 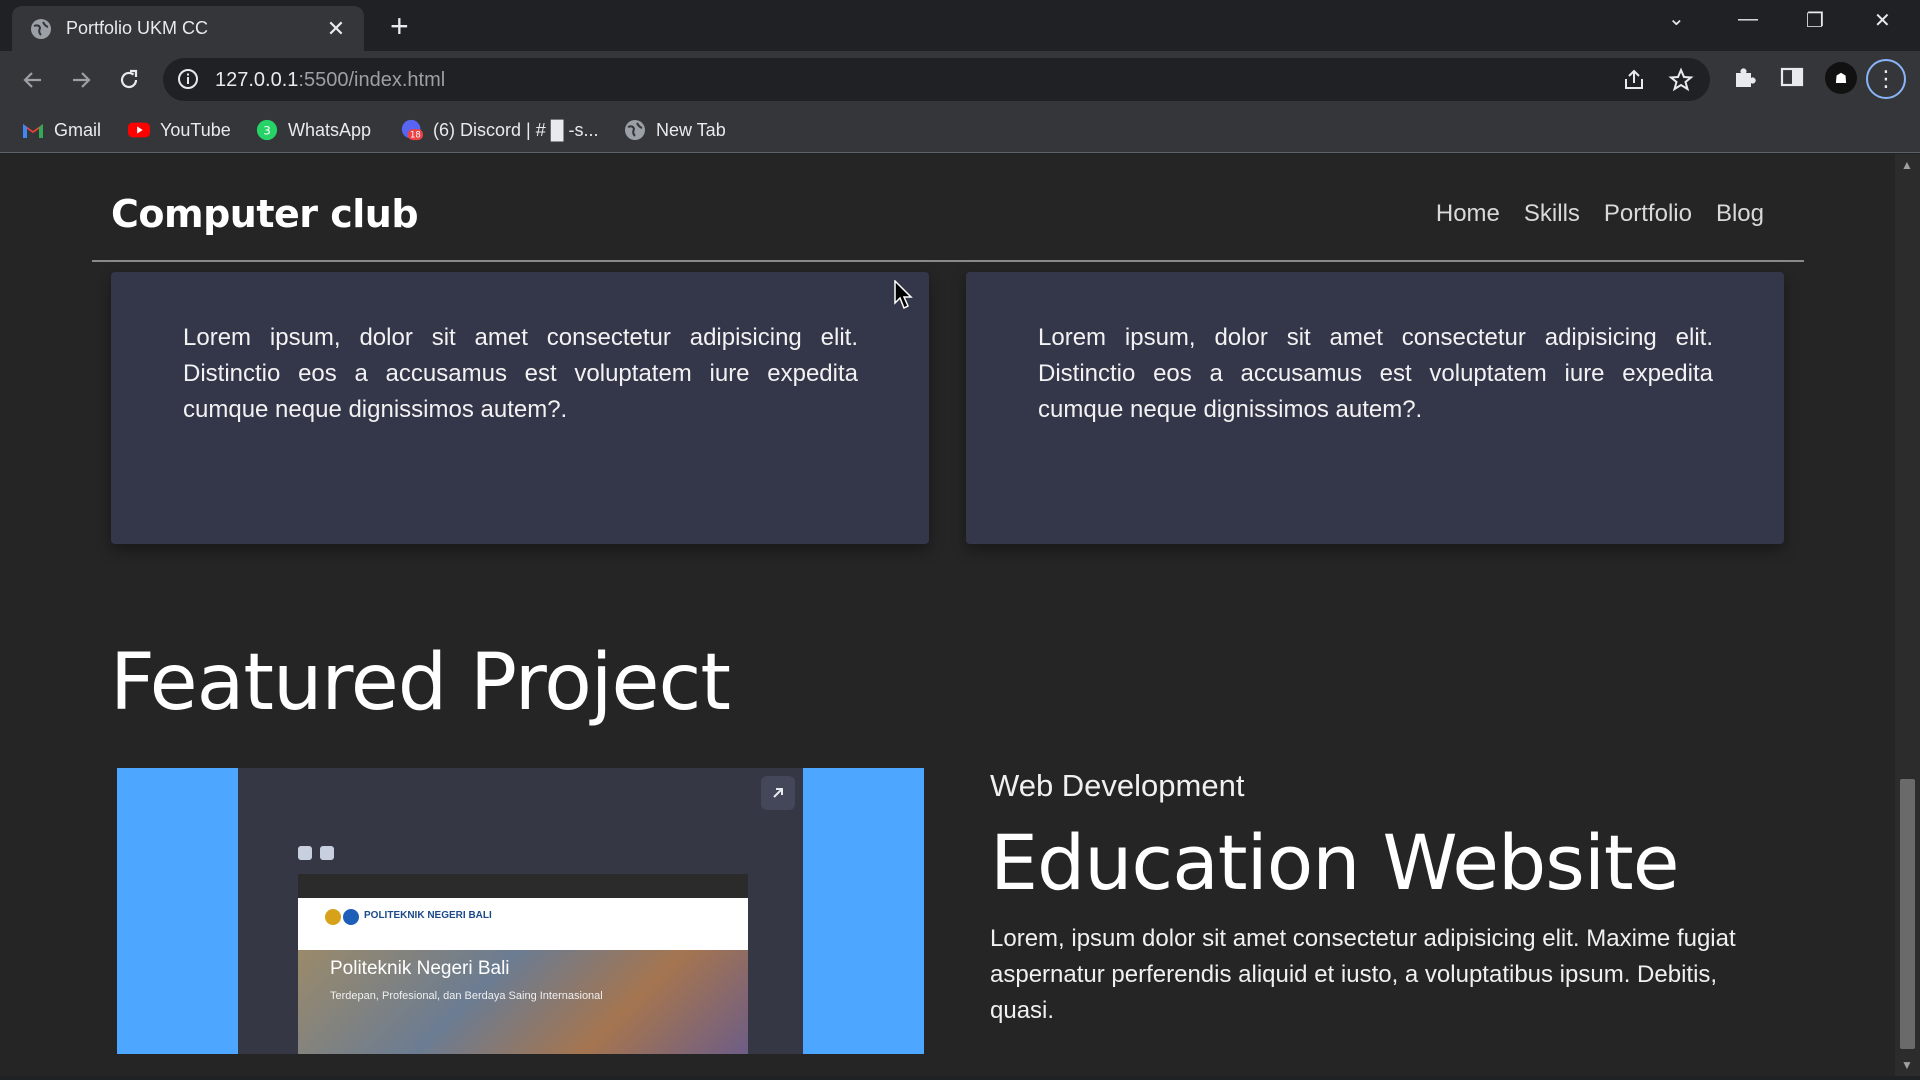 I want to click on bookmark-label: Gmail, so click(x=78, y=129).